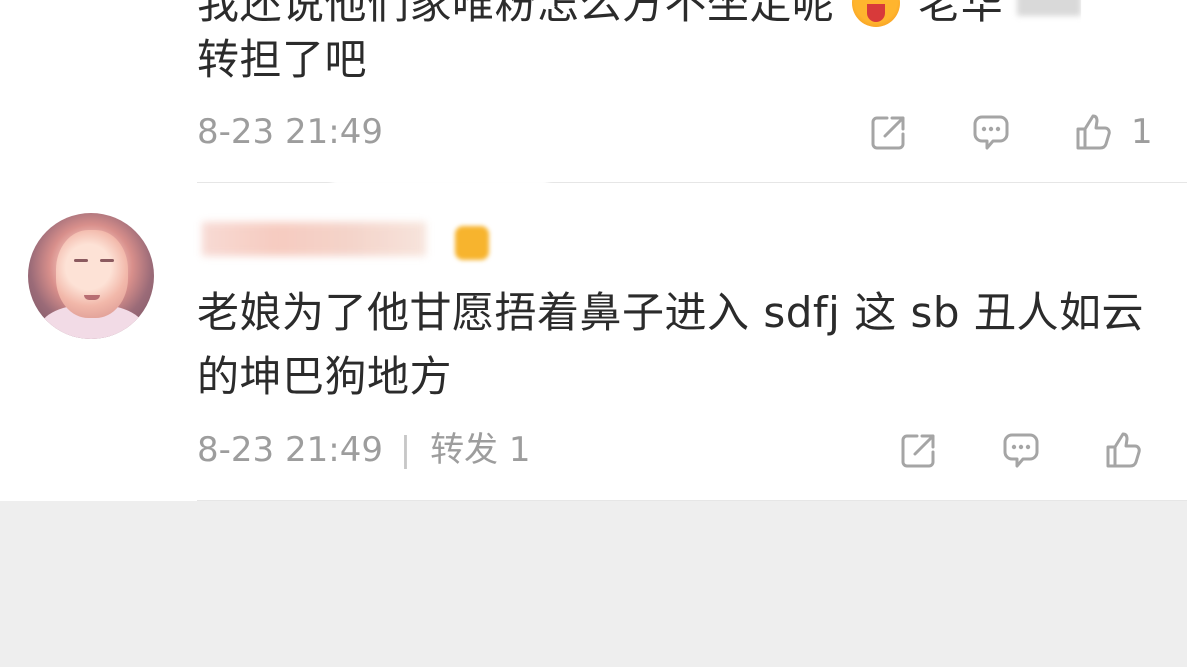 Image resolution: width=1187 pixels, height=667 pixels. I want to click on user-badge-redacted, so click(472, 243).